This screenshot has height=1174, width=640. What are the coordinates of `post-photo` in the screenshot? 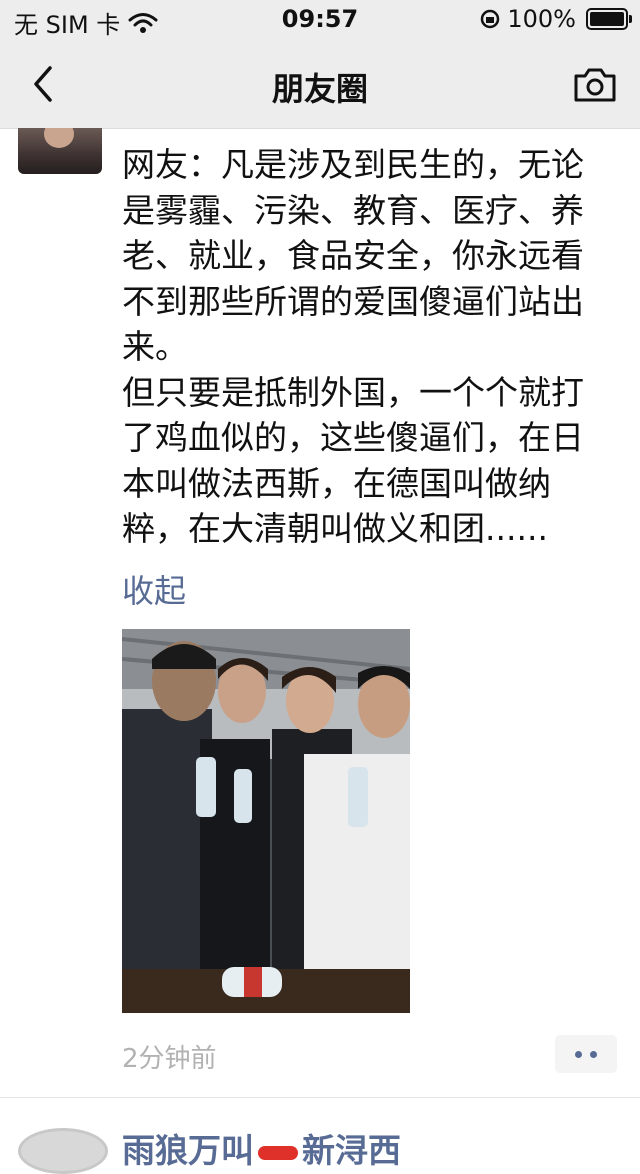 It's located at (266, 821).